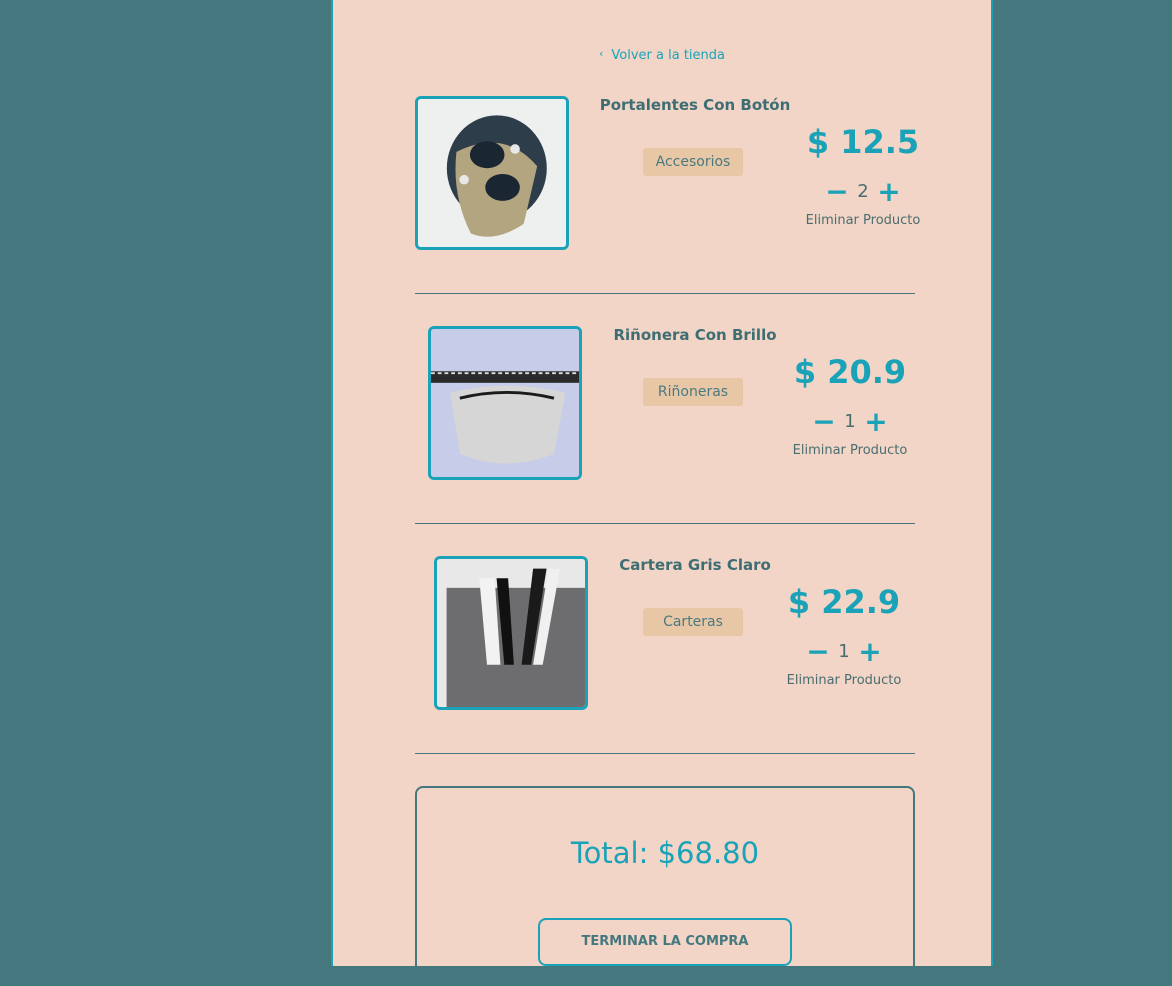  I want to click on category-badge: Riñoneras, so click(693, 392).